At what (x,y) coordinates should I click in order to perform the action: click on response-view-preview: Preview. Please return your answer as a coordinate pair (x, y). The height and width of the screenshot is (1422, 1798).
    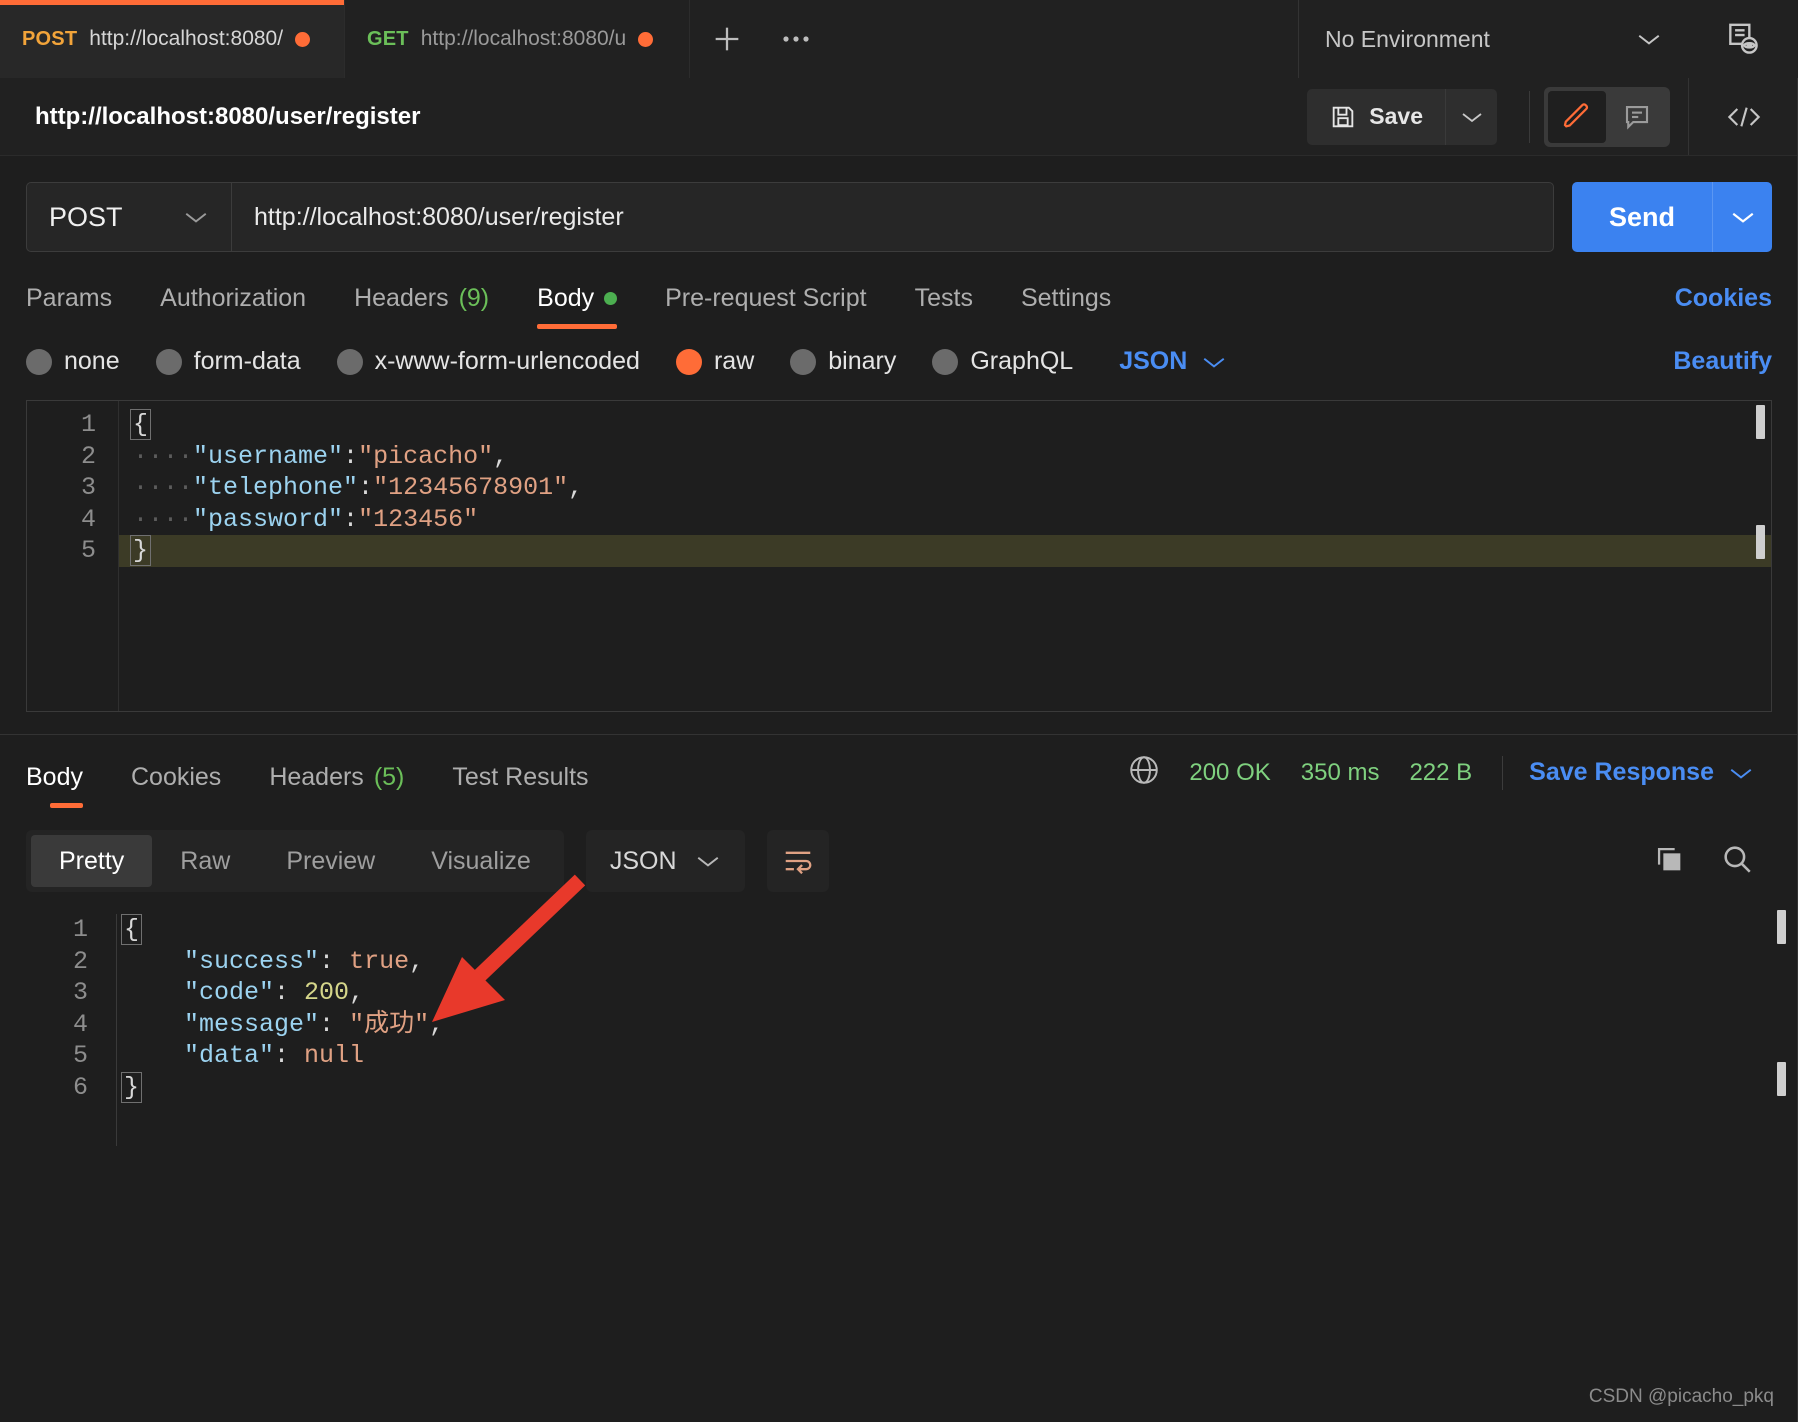
    Looking at the image, I should click on (330, 861).